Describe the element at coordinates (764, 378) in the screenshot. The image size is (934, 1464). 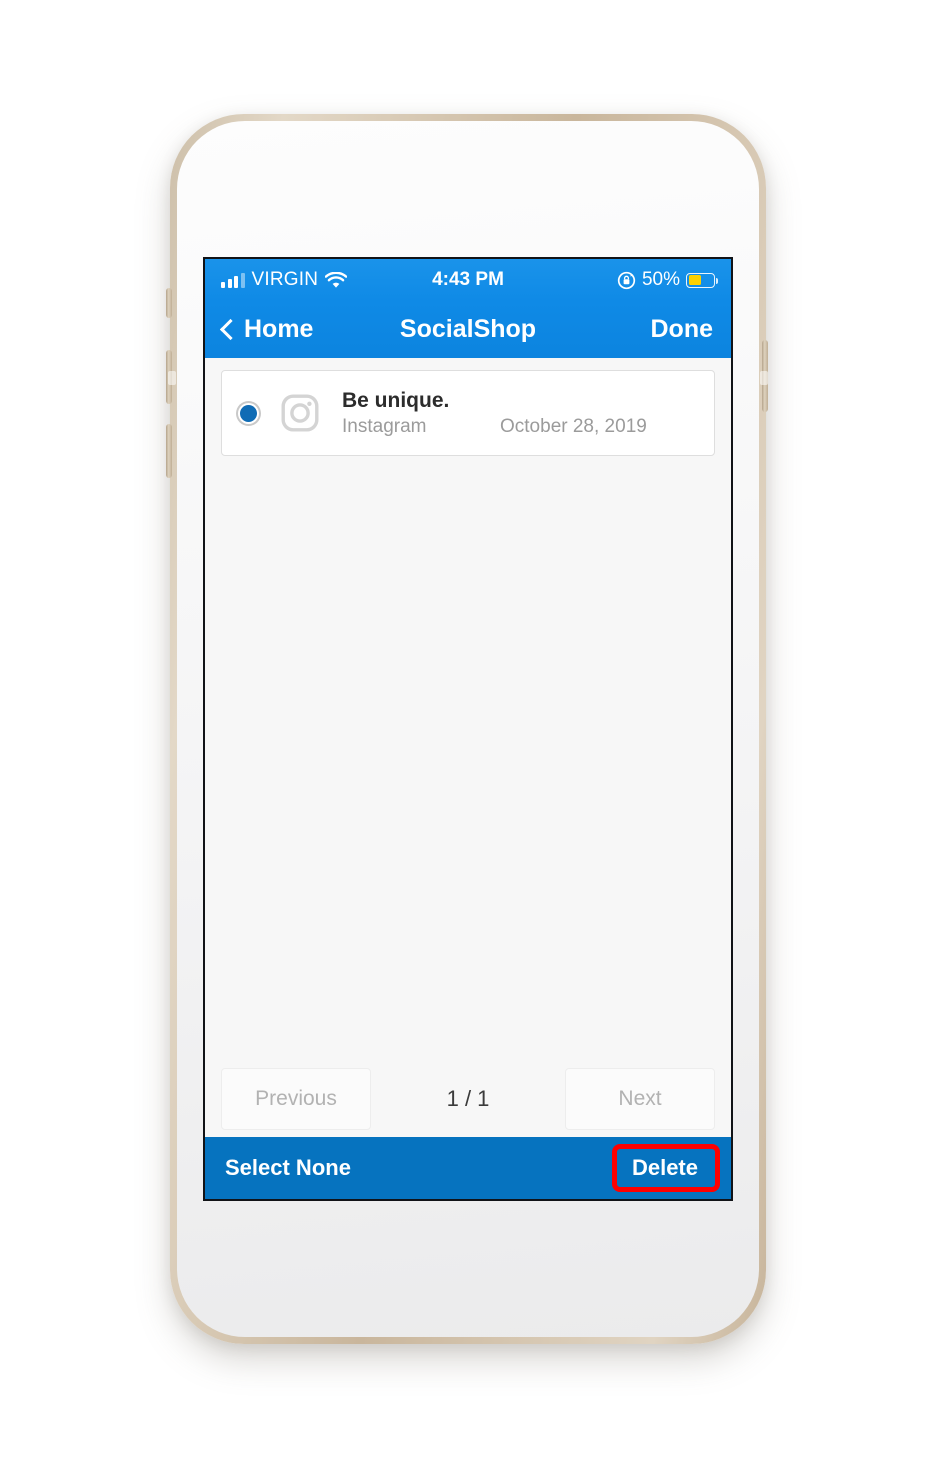
I see `antenna-band-right` at that location.